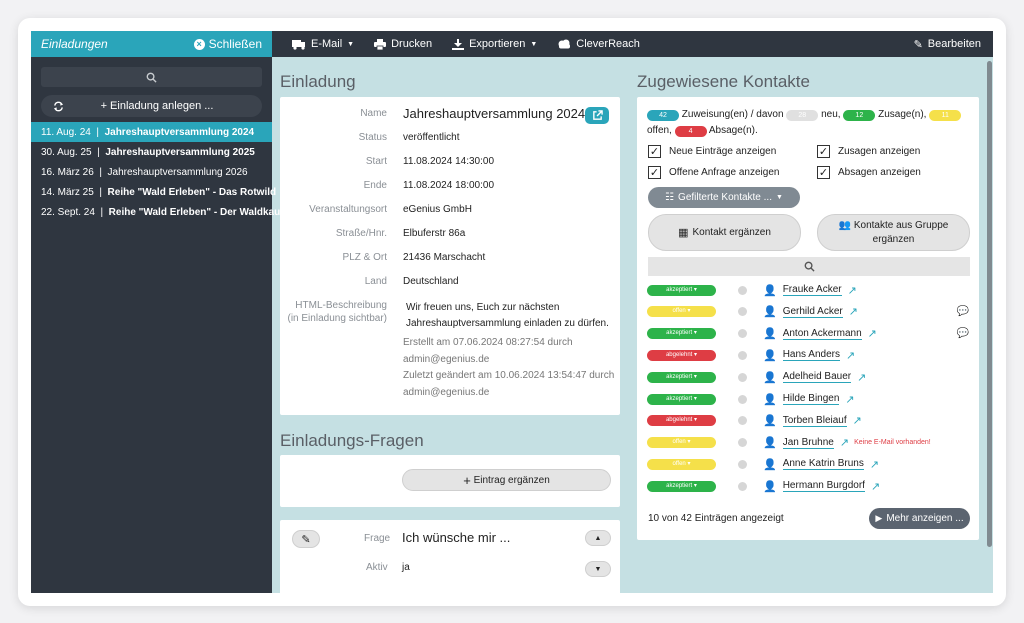 This screenshot has height=623, width=1024. Describe the element at coordinates (823, 486) in the screenshot. I see `contact-name-link: Hermann Burgdorf` at that location.